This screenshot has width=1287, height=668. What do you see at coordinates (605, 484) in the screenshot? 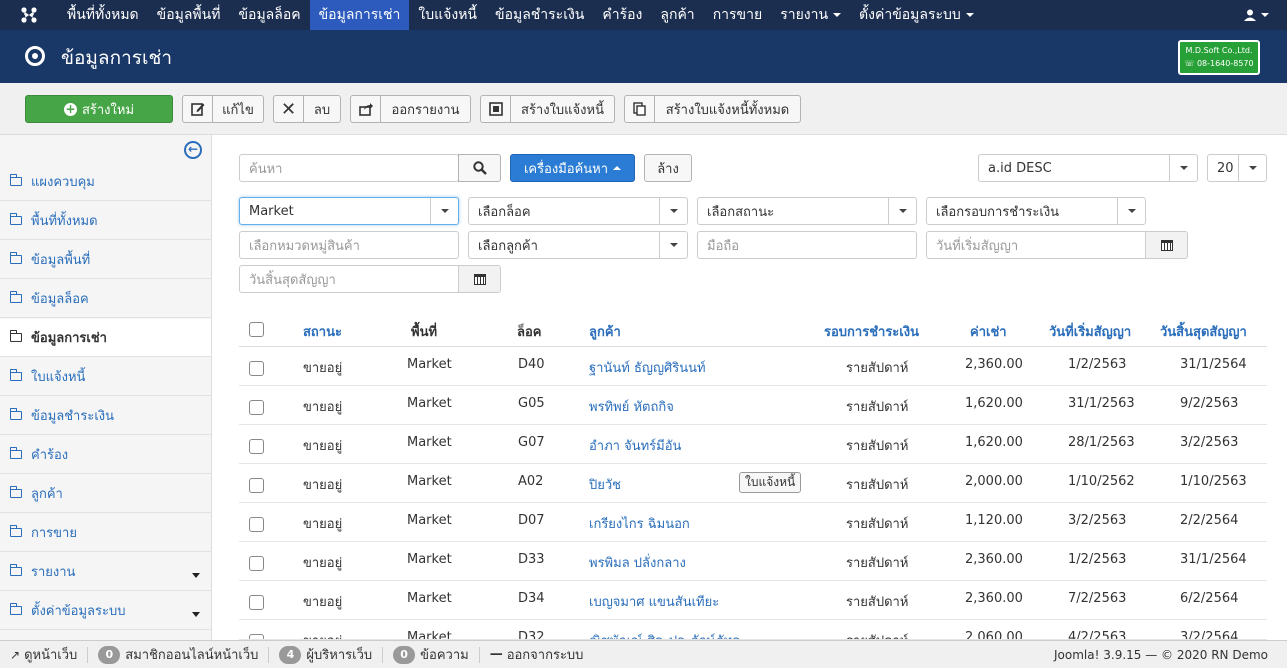
I see `cell-customer: ปิยวัช` at bounding box center [605, 484].